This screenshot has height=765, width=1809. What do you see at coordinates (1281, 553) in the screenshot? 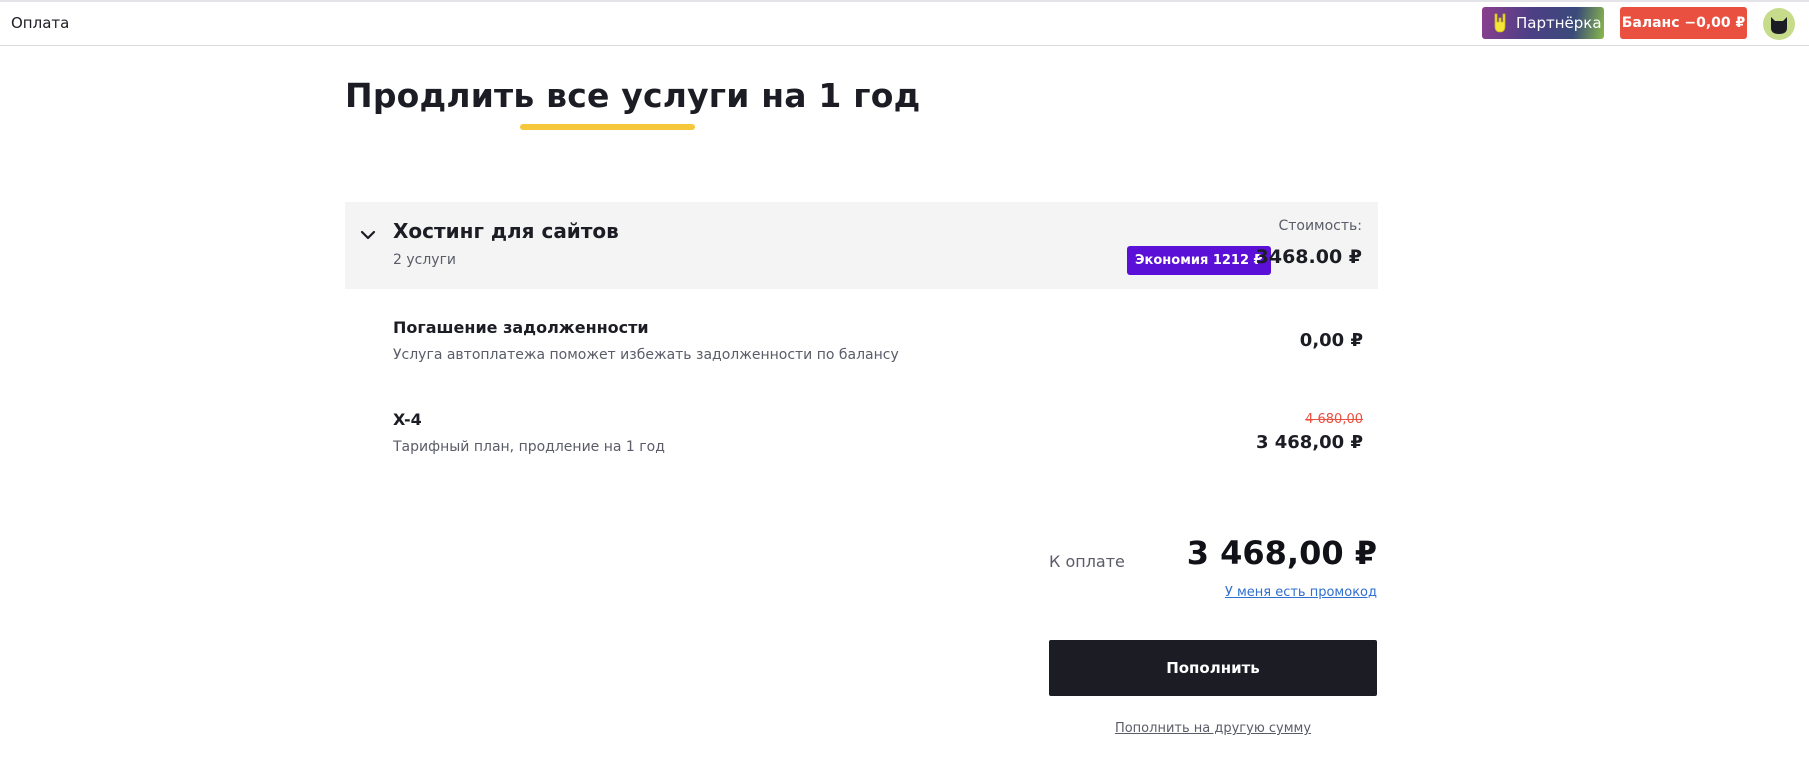
I see `payment-total: 3 468,00 ₽` at bounding box center [1281, 553].